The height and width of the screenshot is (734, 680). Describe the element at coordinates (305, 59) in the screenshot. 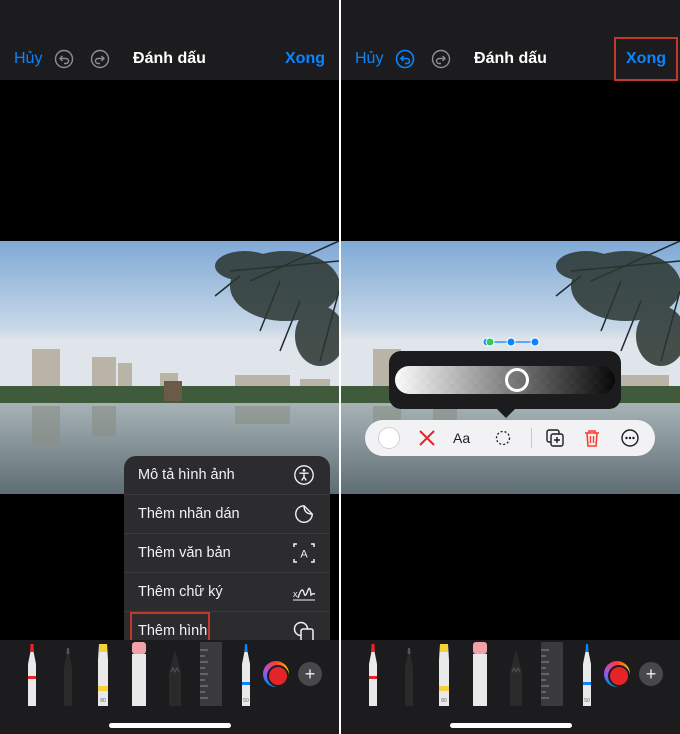

I see `done-button: Xong` at that location.